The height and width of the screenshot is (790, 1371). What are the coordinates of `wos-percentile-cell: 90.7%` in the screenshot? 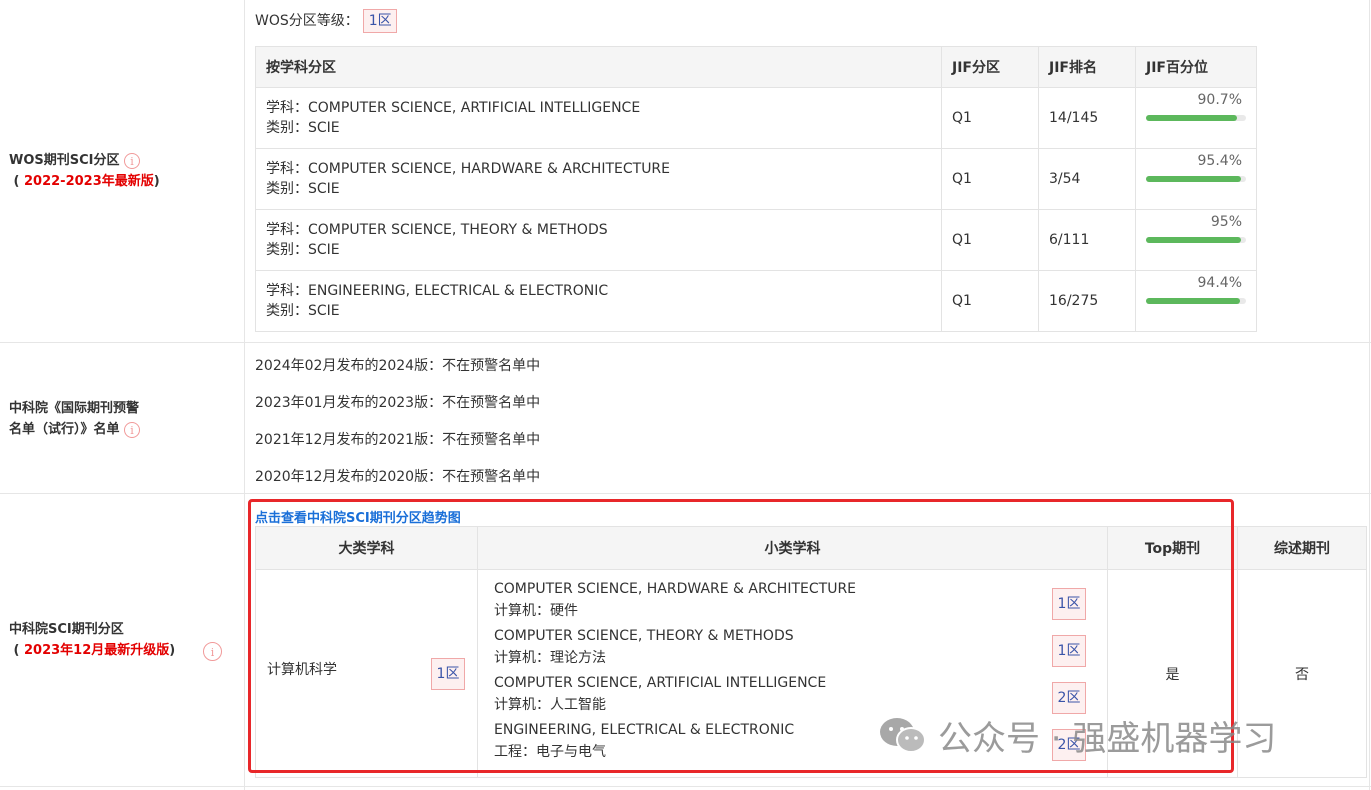 It's located at (1196, 118).